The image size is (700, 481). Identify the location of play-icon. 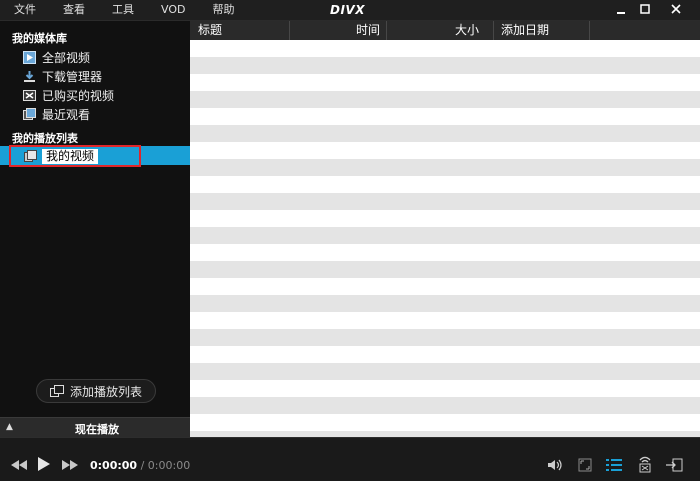
(44, 464).